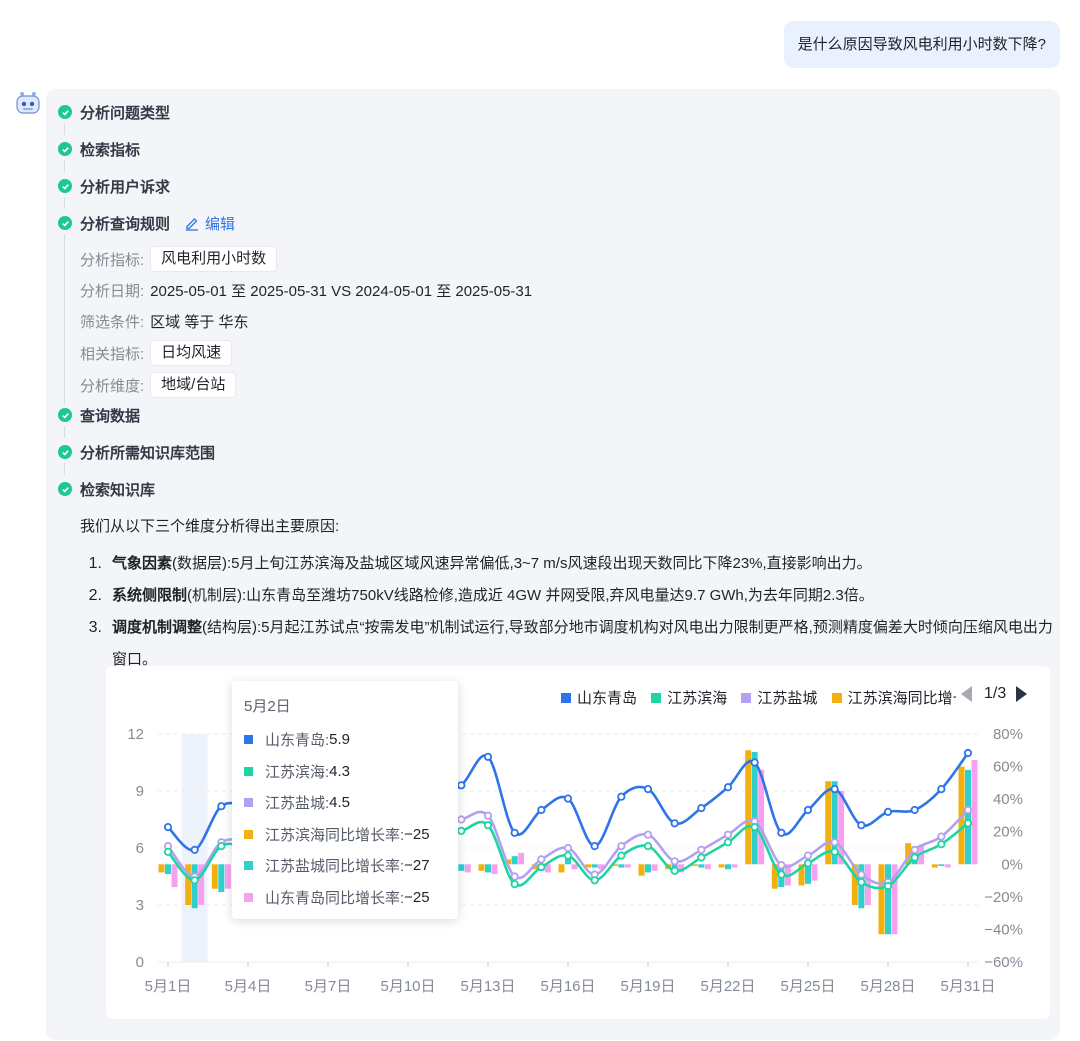 The image size is (1080, 1041). I want to click on tooltip-title: 5月2日, so click(267, 706).